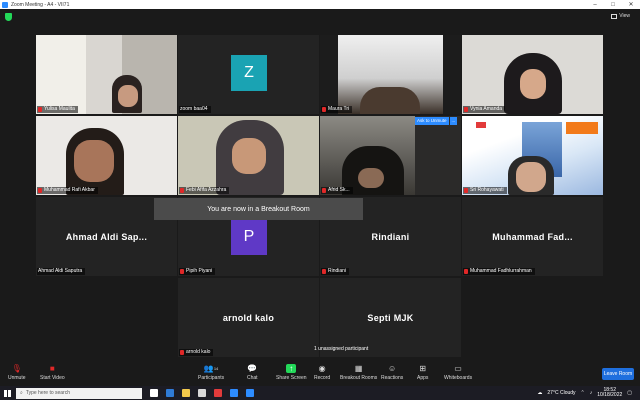  I want to click on windows-logo-icon, so click(7, 393).